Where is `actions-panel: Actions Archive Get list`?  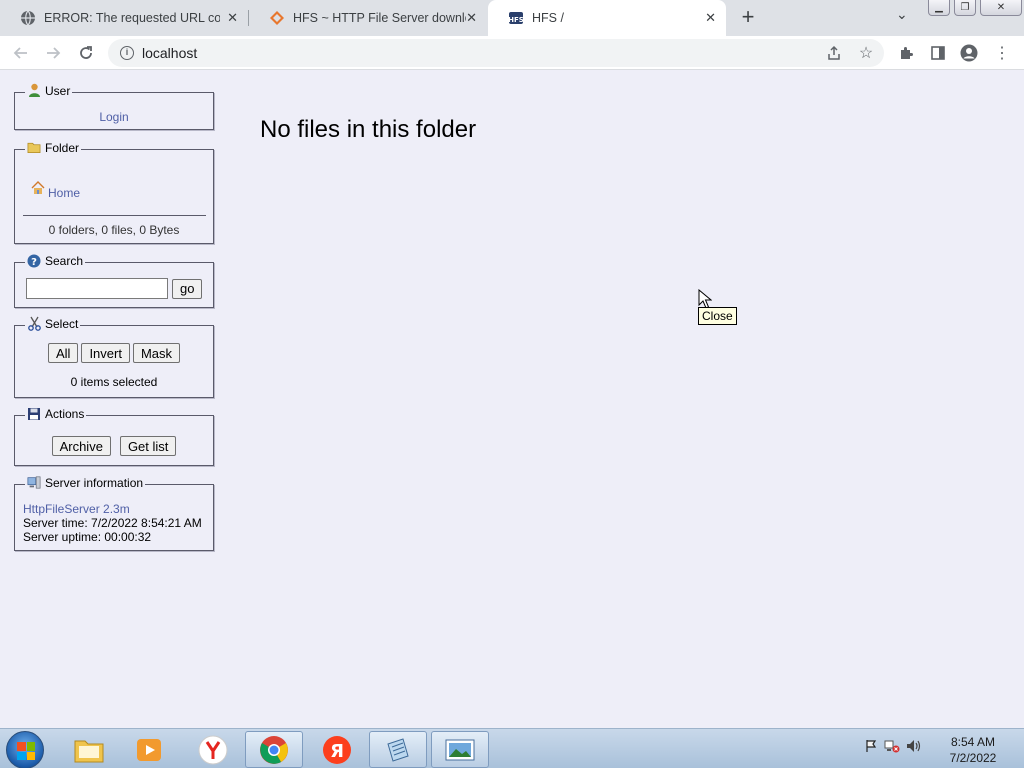 actions-panel: Actions Archive Get list is located at coordinates (114, 436).